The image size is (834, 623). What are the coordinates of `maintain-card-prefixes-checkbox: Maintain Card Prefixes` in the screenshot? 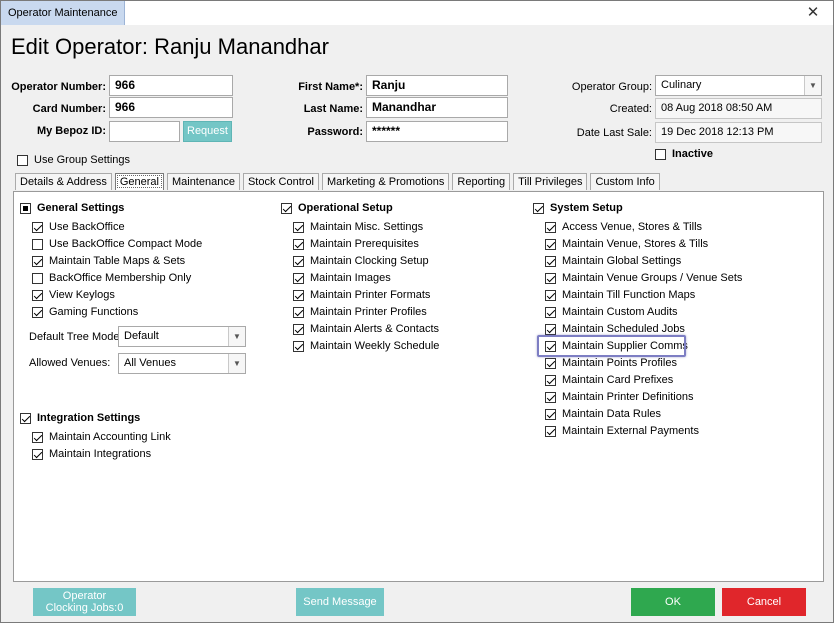 It's located at (609, 380).